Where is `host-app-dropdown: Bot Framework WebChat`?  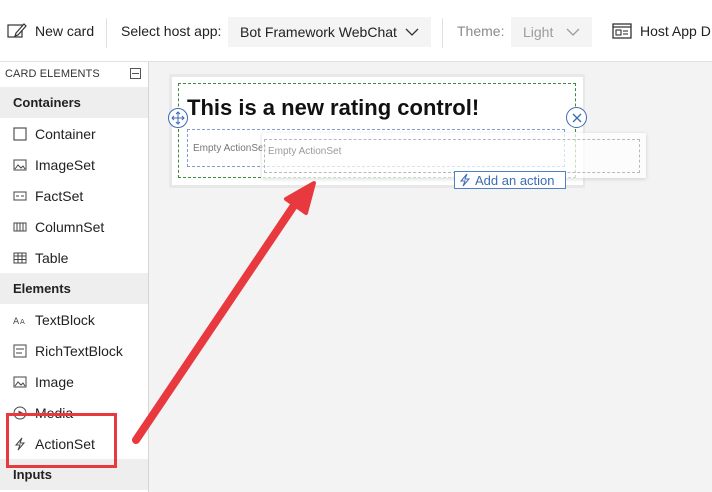
host-app-dropdown: Bot Framework WebChat is located at coordinates (329, 32).